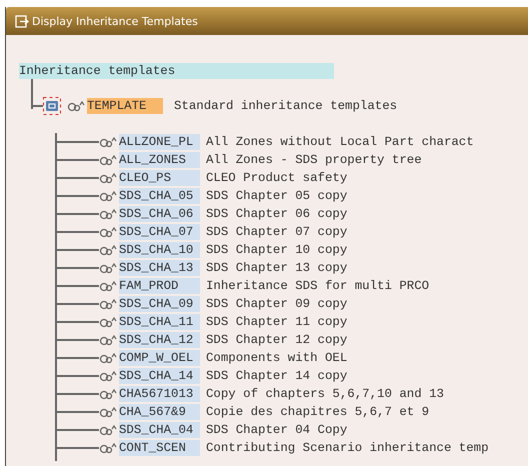 This screenshot has height=466, width=528. I want to click on node-code: TEMPLATE, so click(125, 106).